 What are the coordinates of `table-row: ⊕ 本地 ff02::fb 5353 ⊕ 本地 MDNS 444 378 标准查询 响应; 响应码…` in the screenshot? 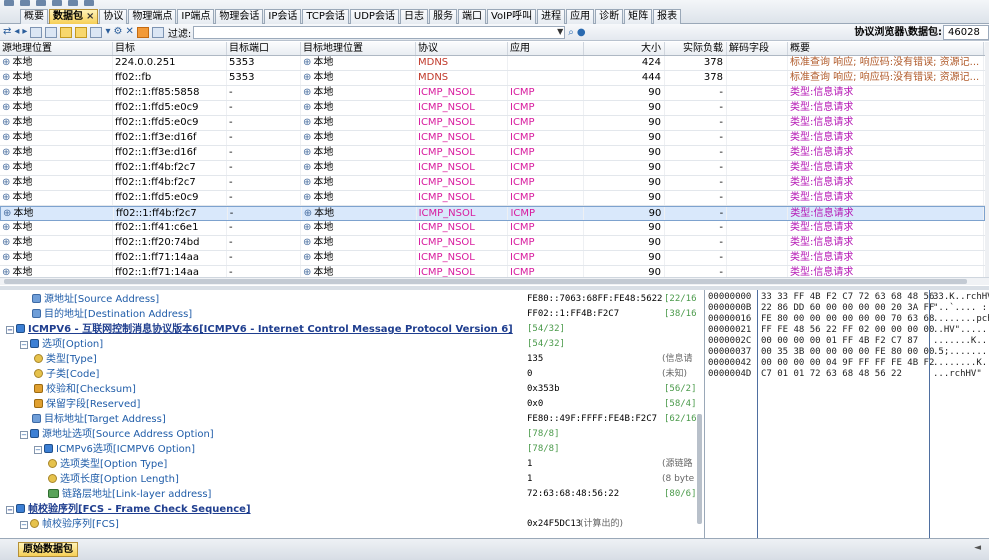 It's located at (492, 78).